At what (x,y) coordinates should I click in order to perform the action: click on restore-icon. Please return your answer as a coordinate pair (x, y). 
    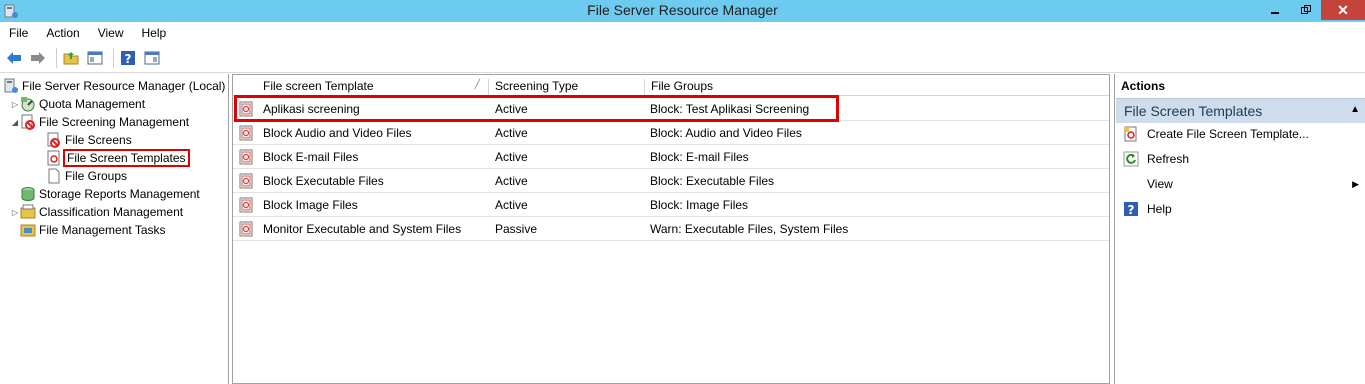
    Looking at the image, I should click on (1305, 9).